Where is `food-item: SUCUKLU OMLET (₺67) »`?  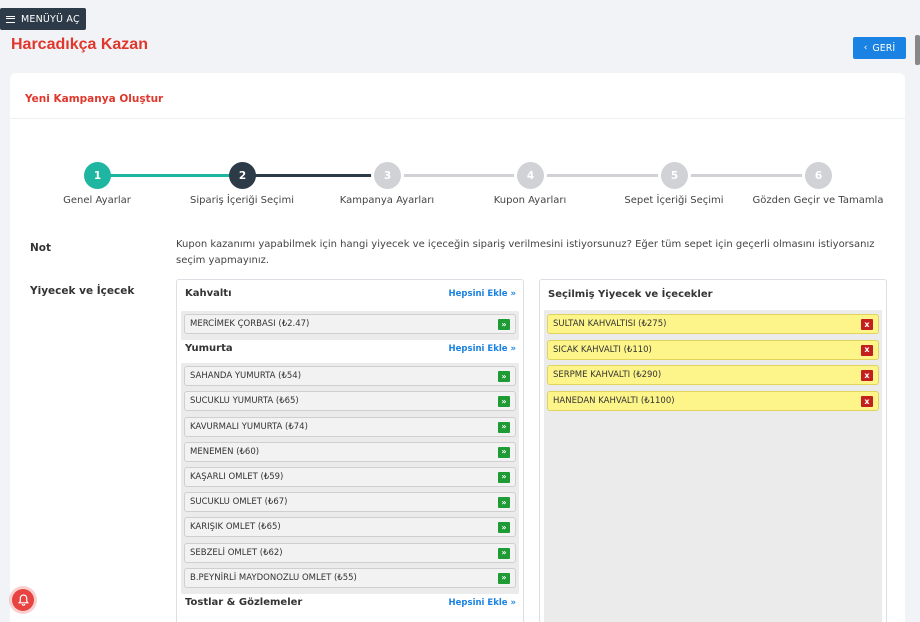
food-item: SUCUKLU OMLET (₺67) » is located at coordinates (350, 502).